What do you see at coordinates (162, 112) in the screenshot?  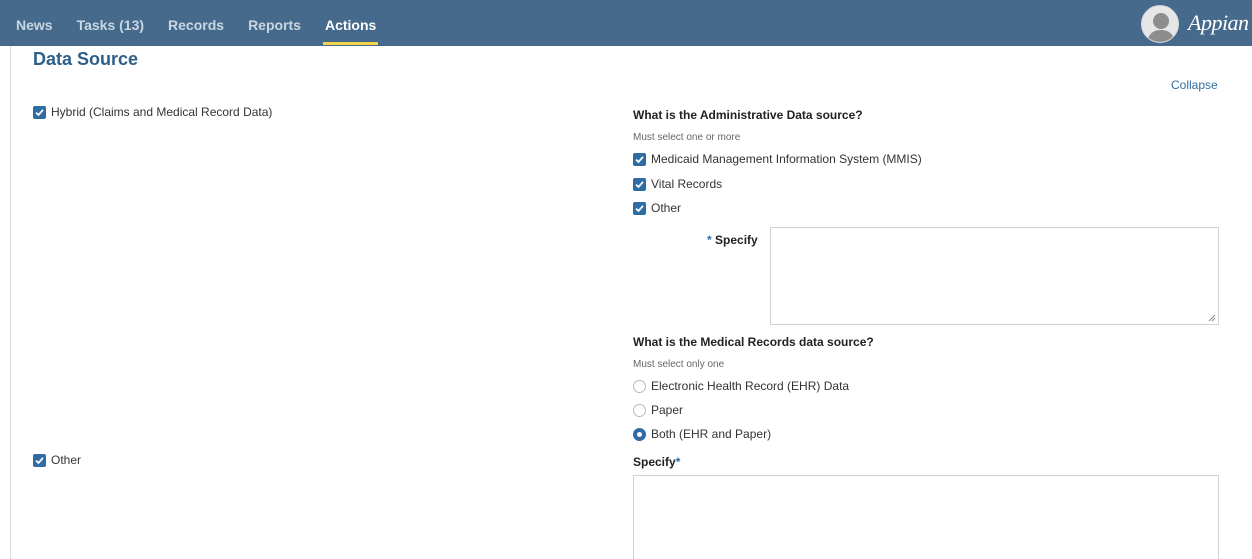 I see `hybrid-checkbox-label: Hybrid (Claims and Medical Record Data)` at bounding box center [162, 112].